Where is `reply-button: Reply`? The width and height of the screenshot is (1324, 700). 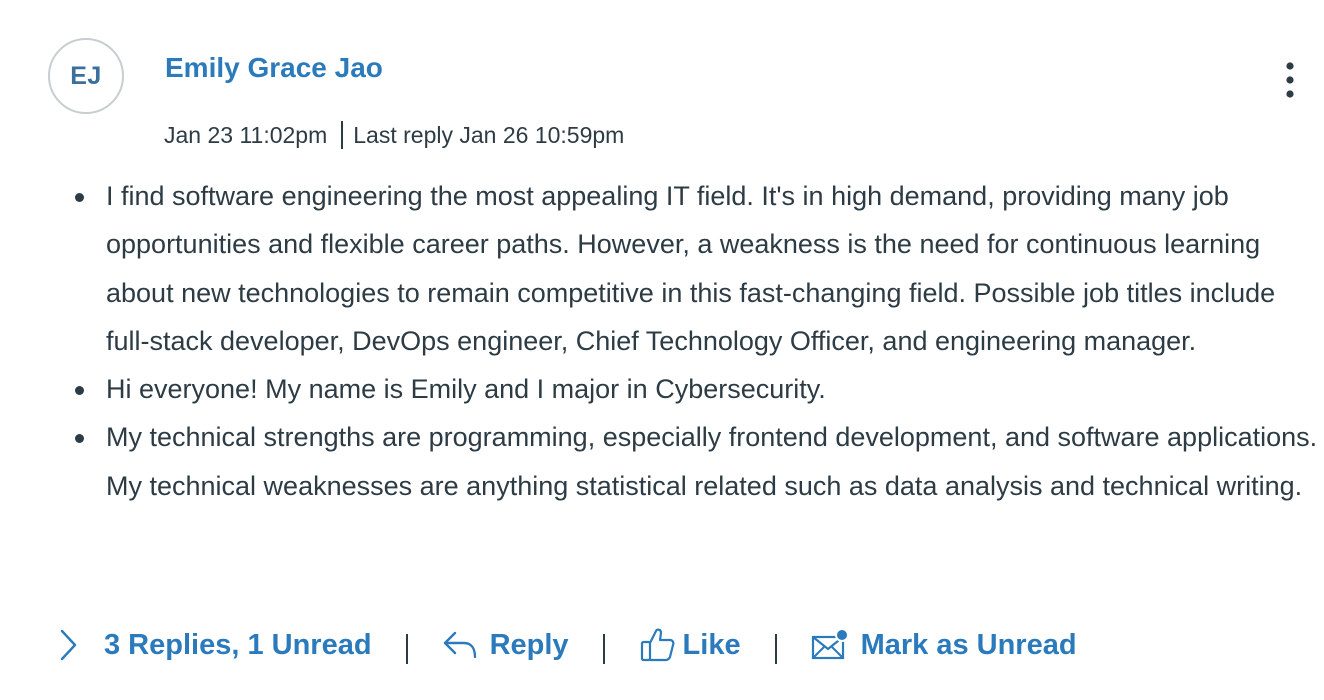
reply-button: Reply is located at coordinates (505, 645).